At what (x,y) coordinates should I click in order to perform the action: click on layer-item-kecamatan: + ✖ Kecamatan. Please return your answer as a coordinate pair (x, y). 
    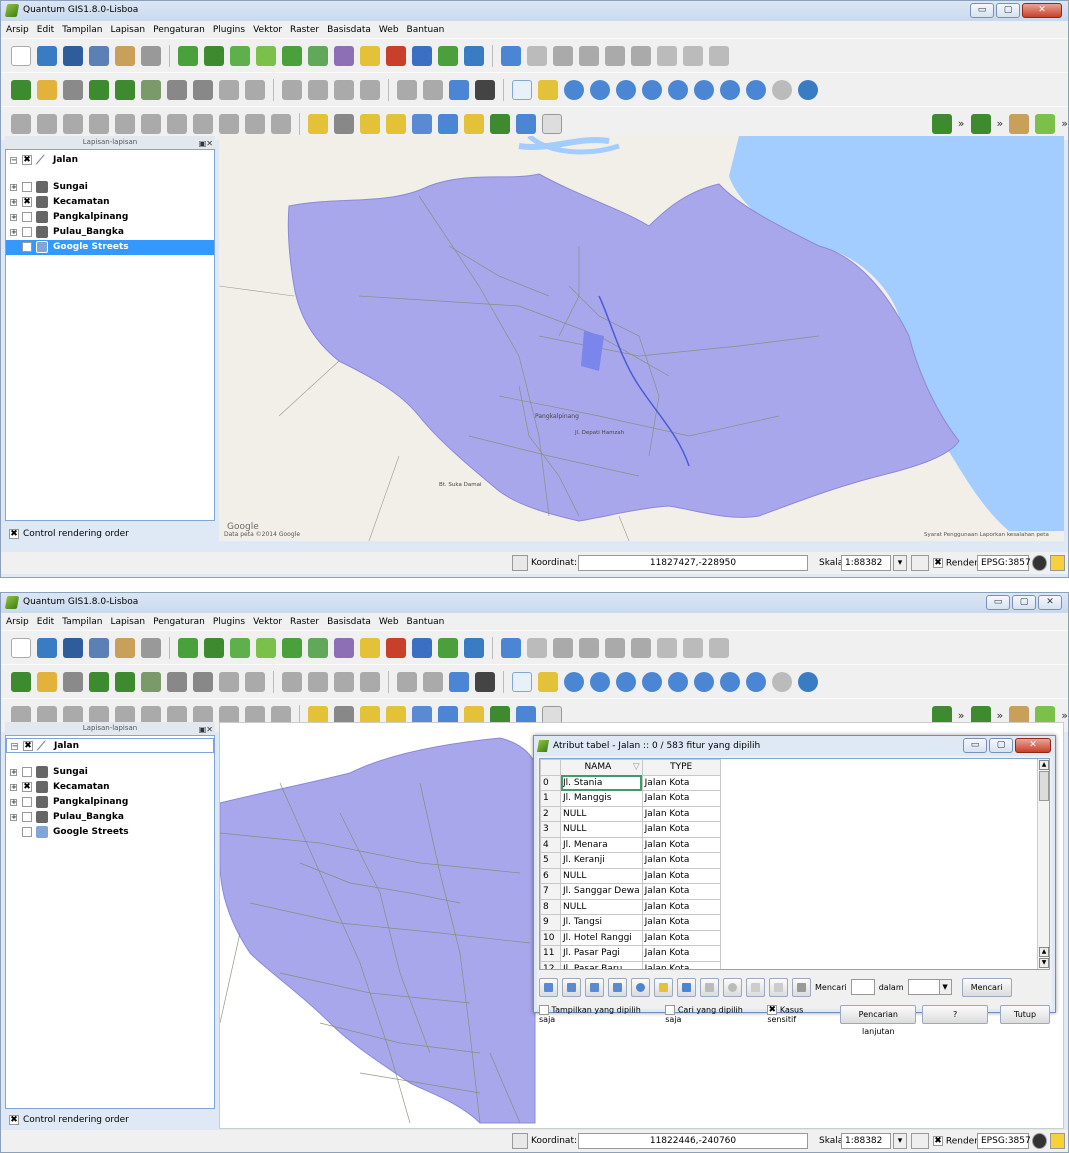
    Looking at the image, I should click on (110, 787).